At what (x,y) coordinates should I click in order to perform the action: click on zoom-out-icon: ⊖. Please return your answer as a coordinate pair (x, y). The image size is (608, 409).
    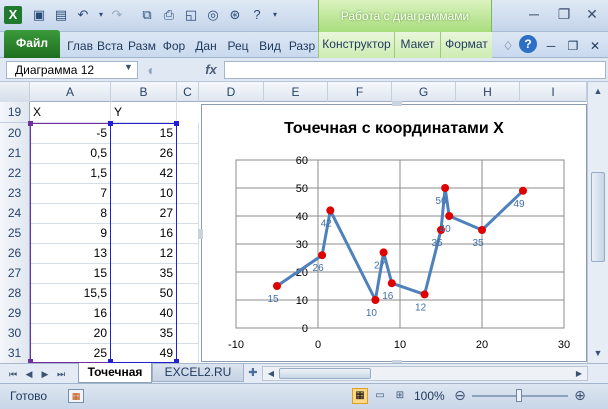
    Looking at the image, I should click on (460, 395).